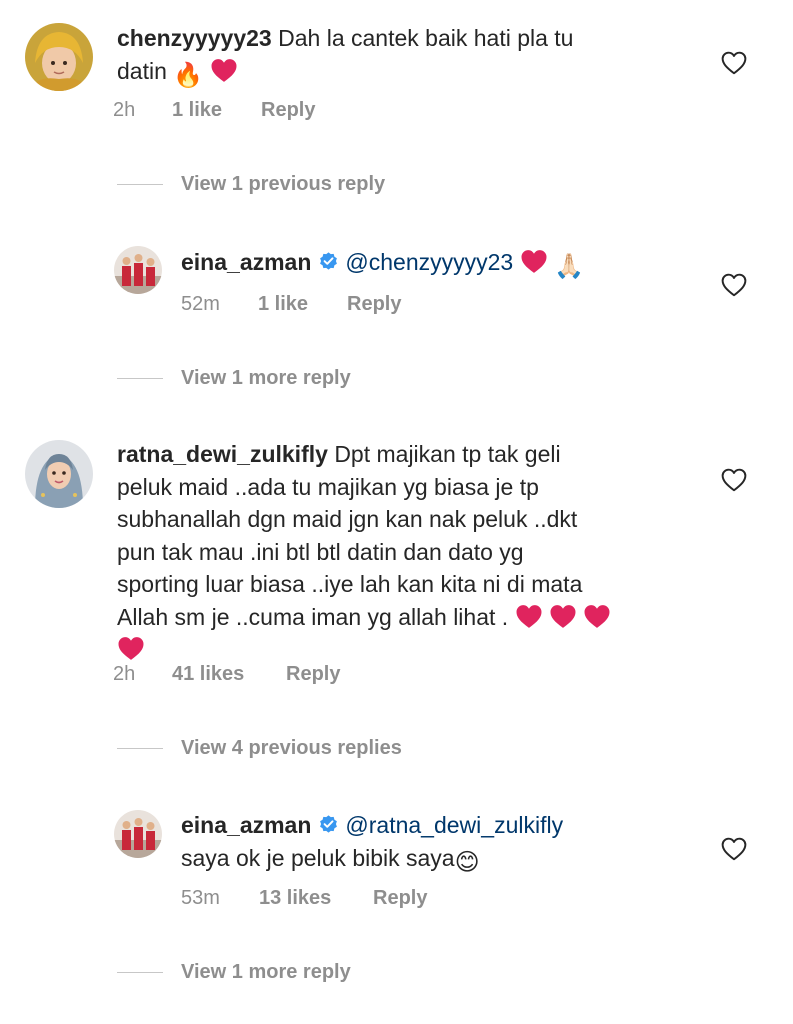  Describe the element at coordinates (194, 38) in the screenshot. I see `username: chenzyyyyy23` at that location.